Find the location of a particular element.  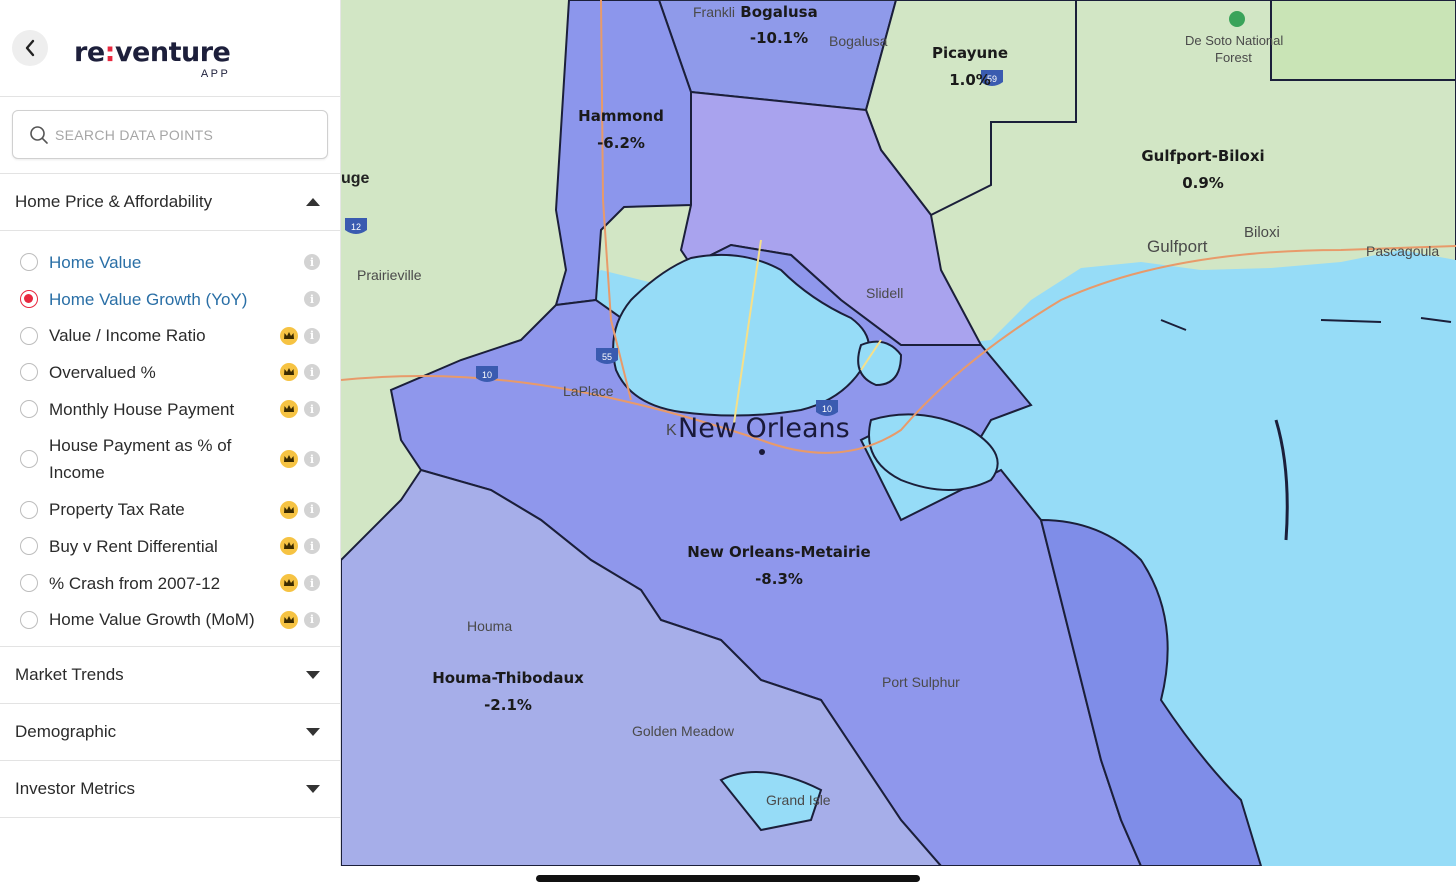

option-property-tax-rate: Property Tax Rate i is located at coordinates (170, 509).